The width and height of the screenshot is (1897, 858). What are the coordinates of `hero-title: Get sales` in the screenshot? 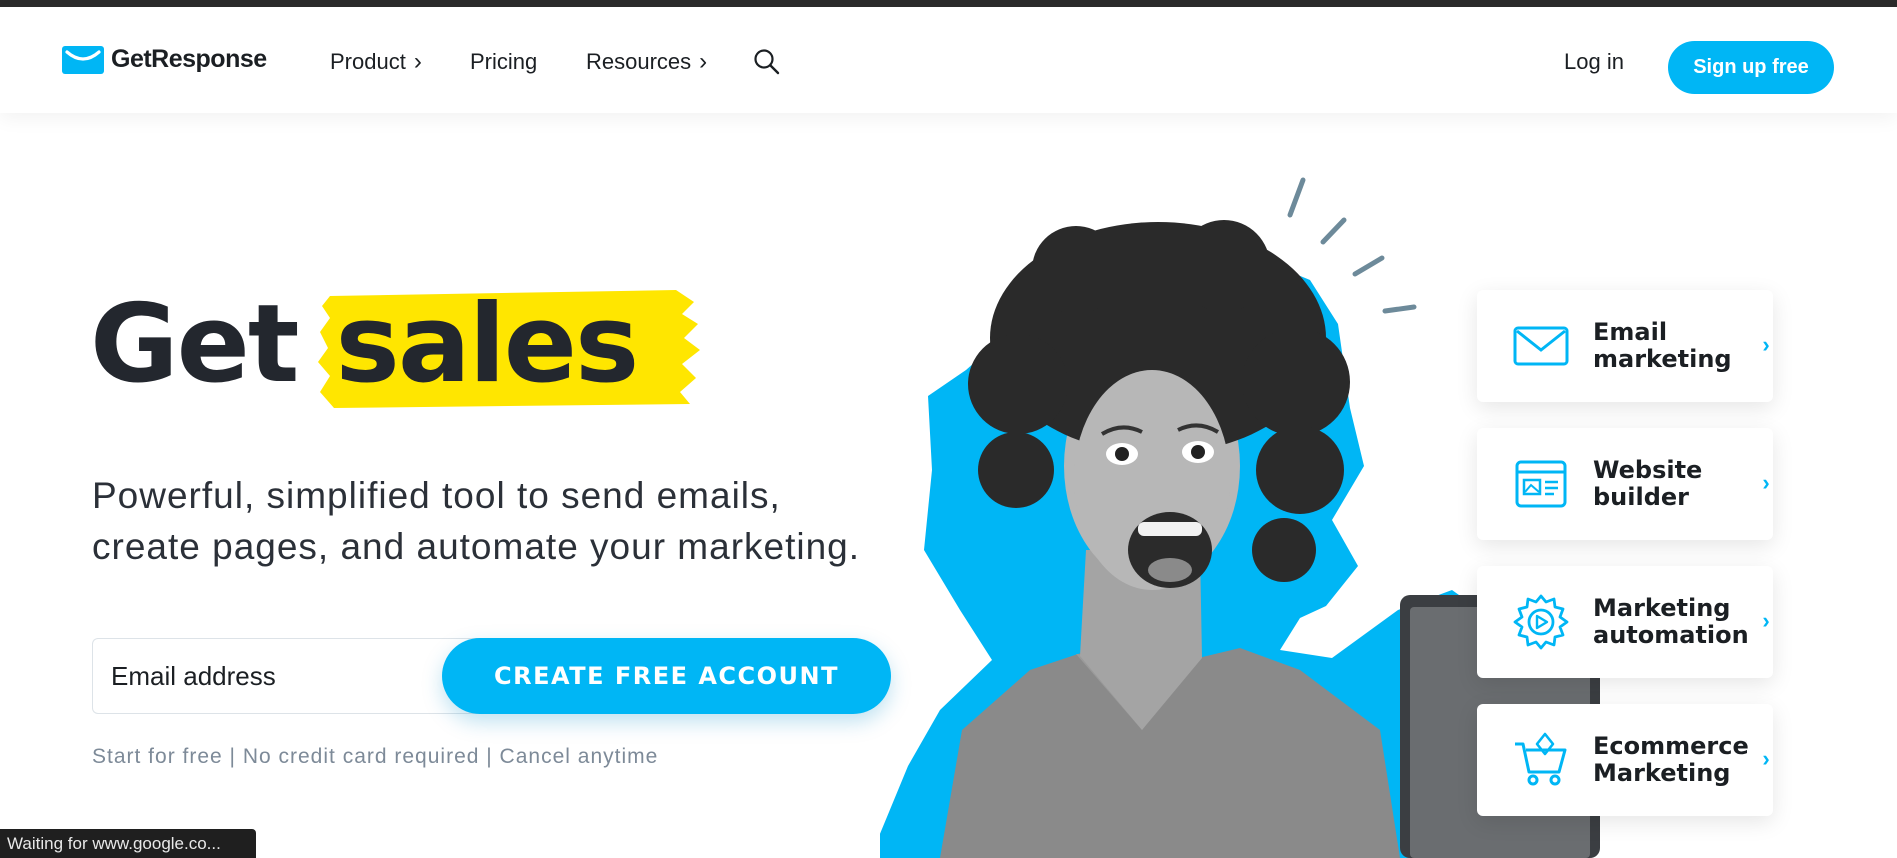 It's located at (395, 345).